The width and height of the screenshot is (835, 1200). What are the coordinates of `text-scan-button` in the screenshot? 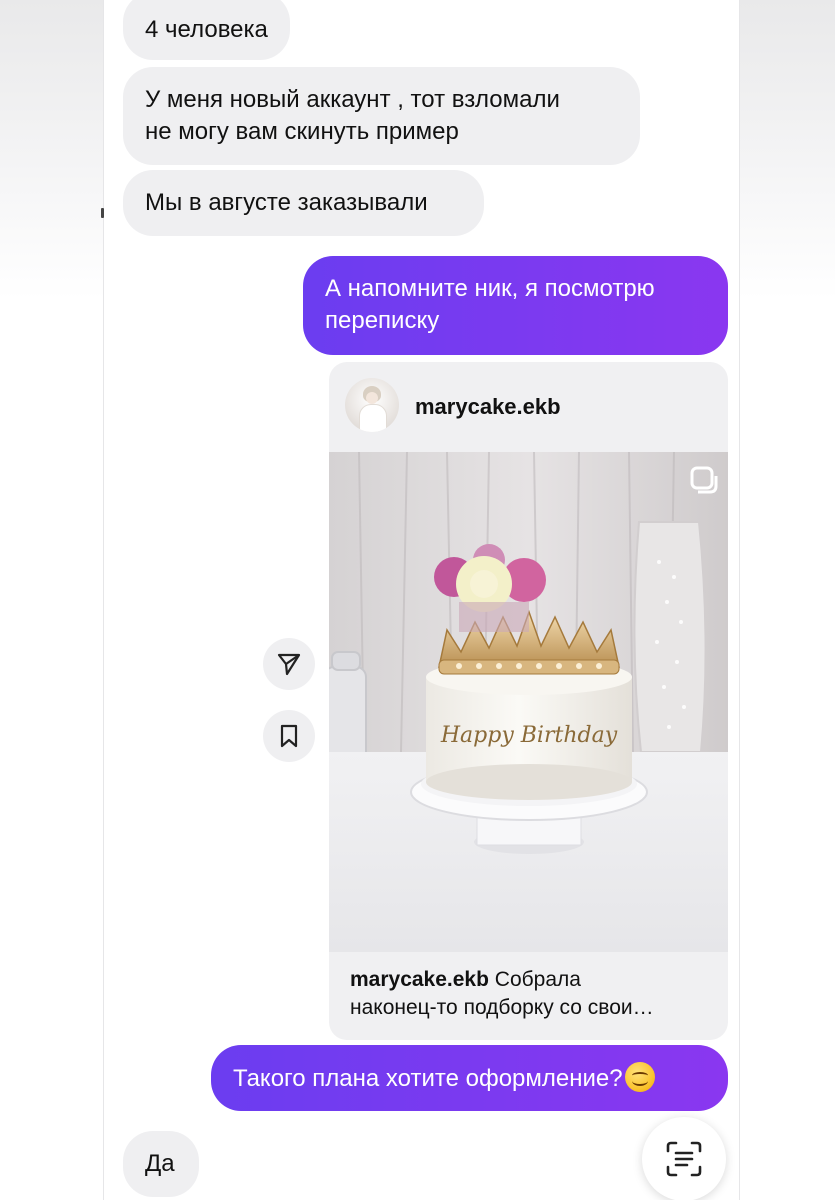 It's located at (684, 1158).